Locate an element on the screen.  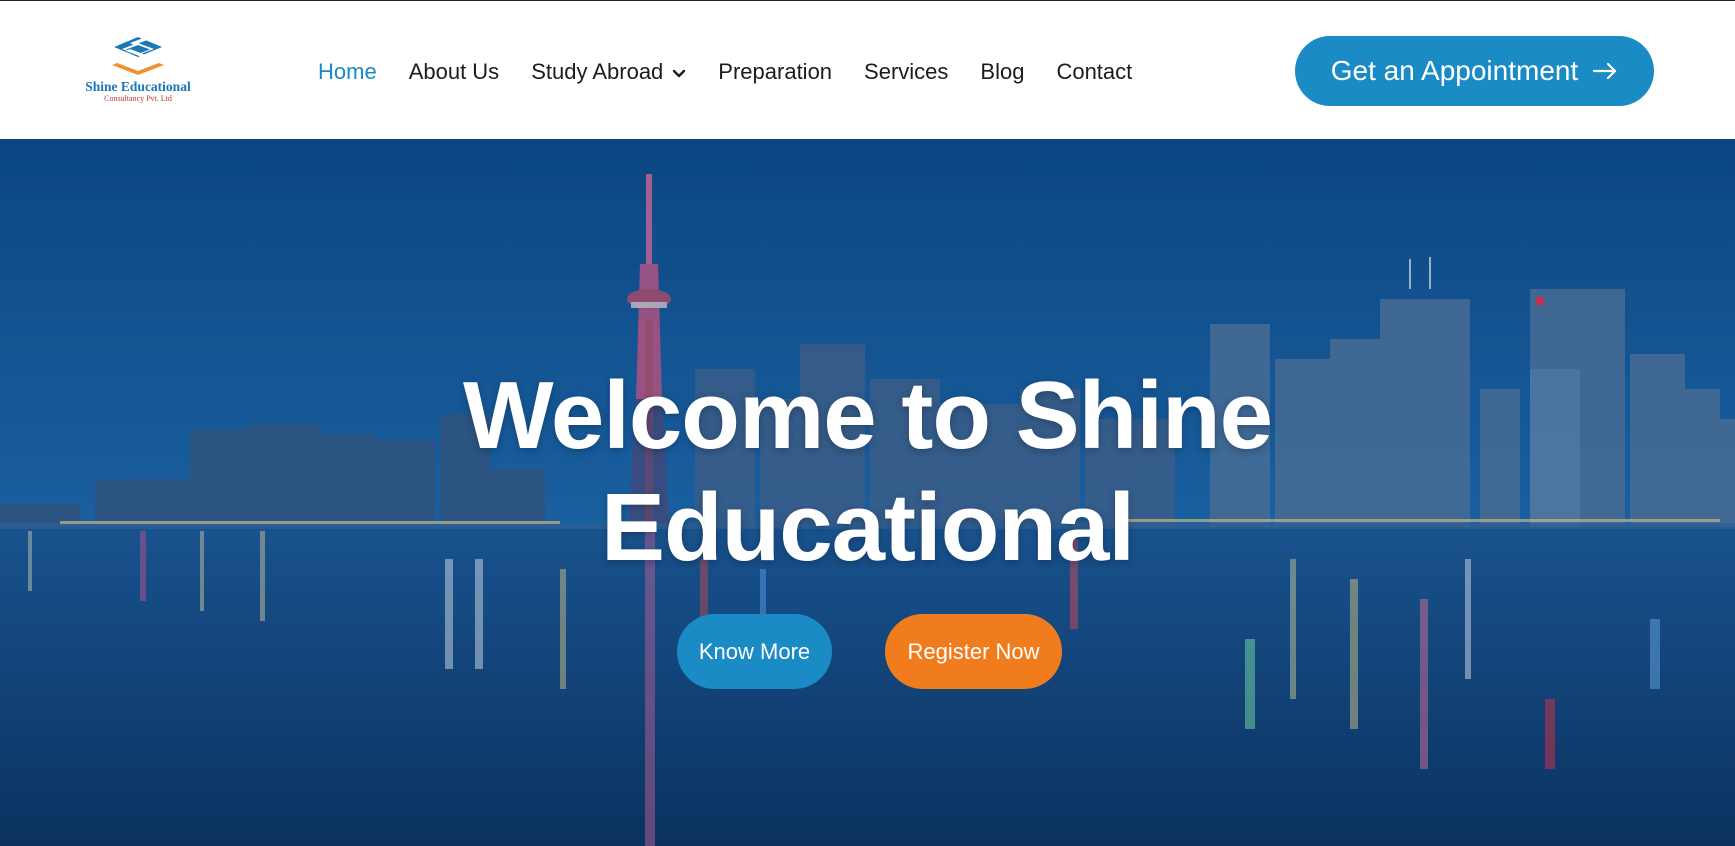
nav-item-label: About Us is located at coordinates (454, 71).